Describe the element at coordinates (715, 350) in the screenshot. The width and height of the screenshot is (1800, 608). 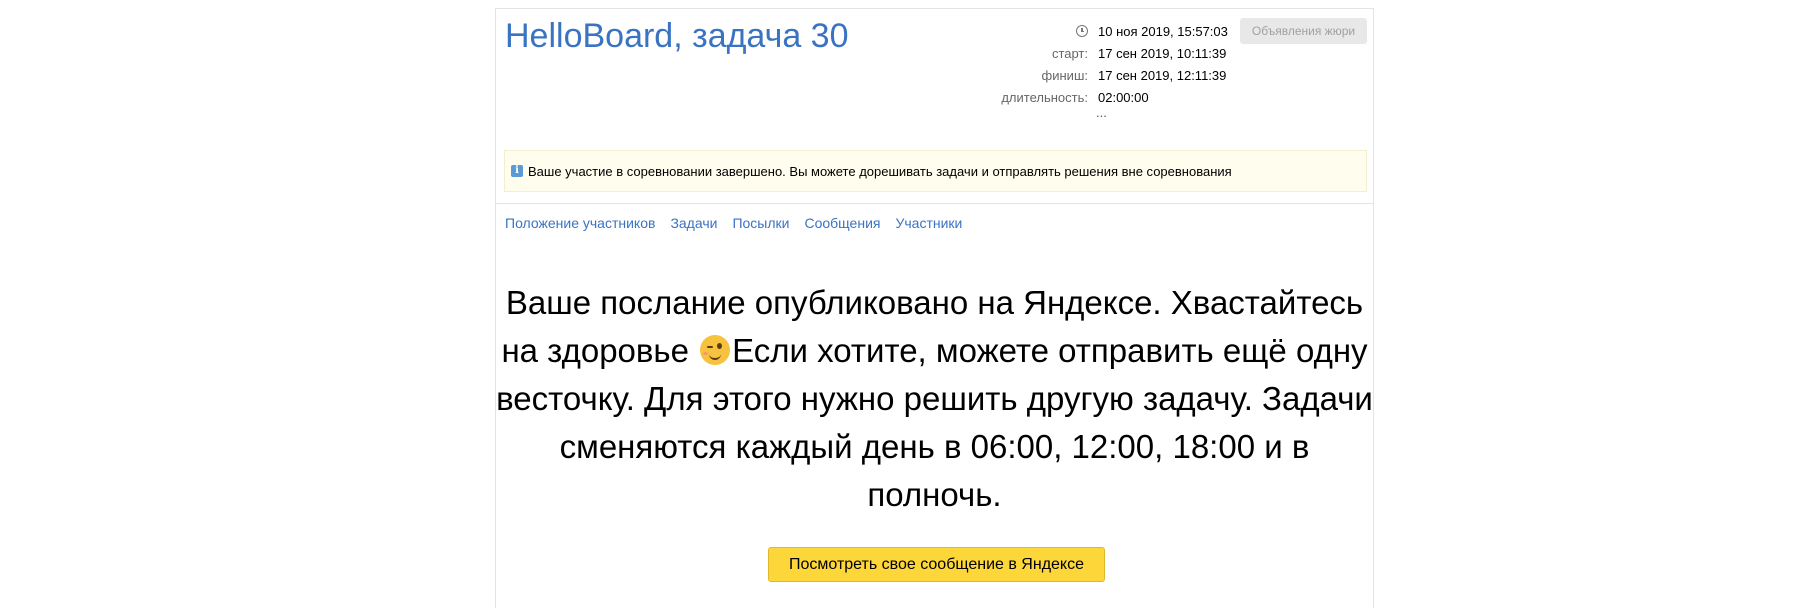
I see `wink-emoji-icon` at that location.